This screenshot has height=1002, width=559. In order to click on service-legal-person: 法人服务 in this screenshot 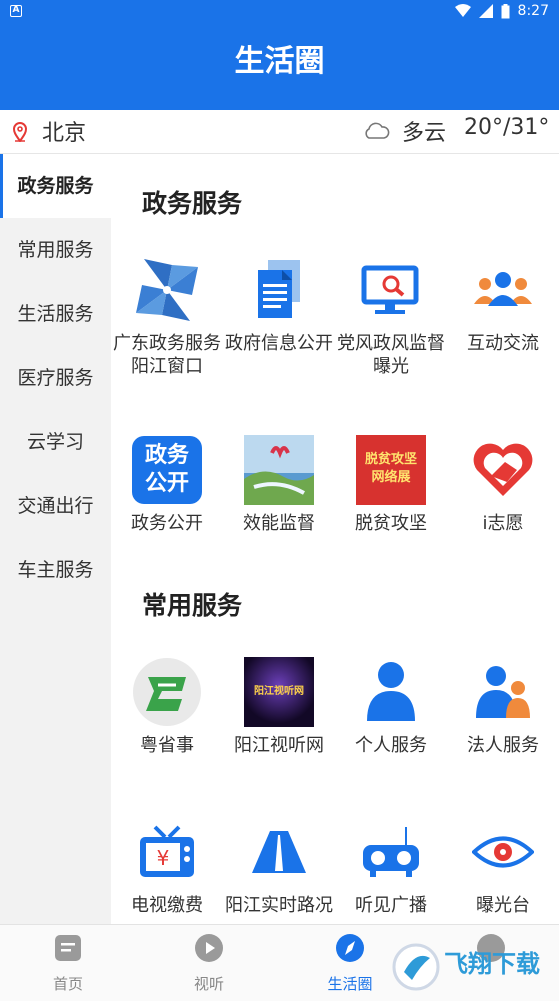, I will do `click(503, 706)`.